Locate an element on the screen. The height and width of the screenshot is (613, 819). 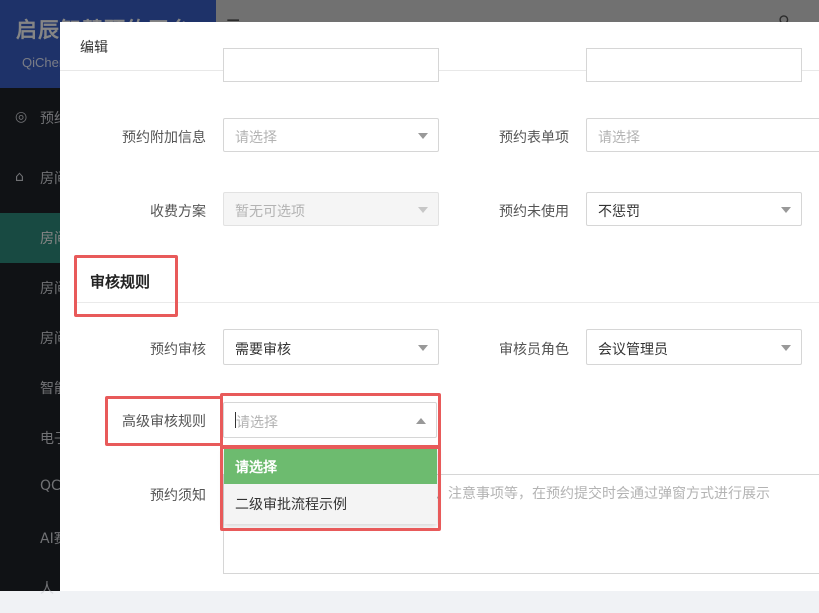
notice-label: 预约须知 is located at coordinates (178, 496).